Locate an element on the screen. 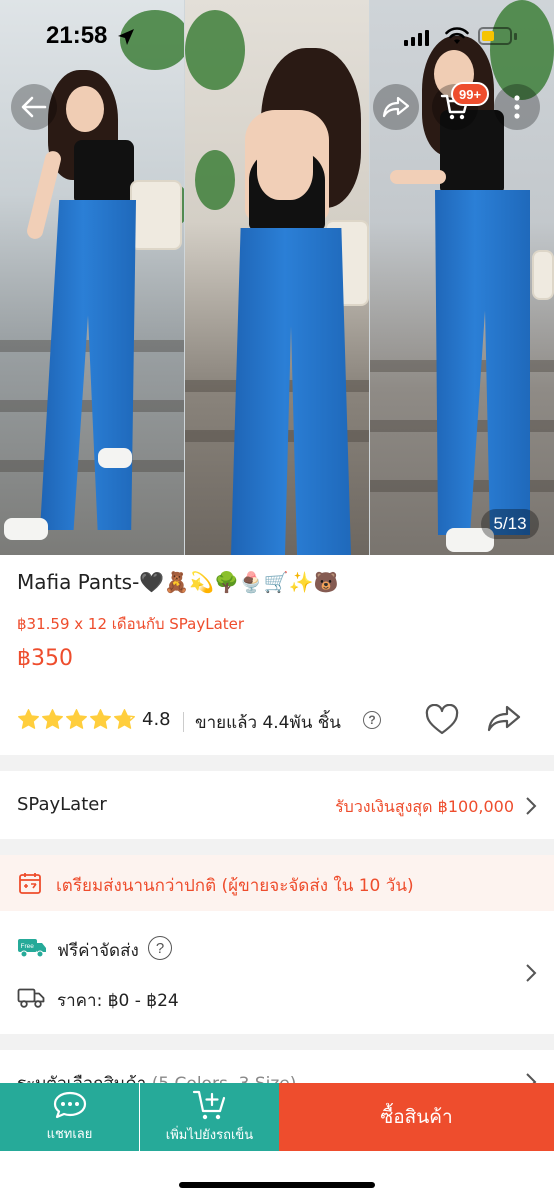  sold-help-icon: ? is located at coordinates (372, 720).